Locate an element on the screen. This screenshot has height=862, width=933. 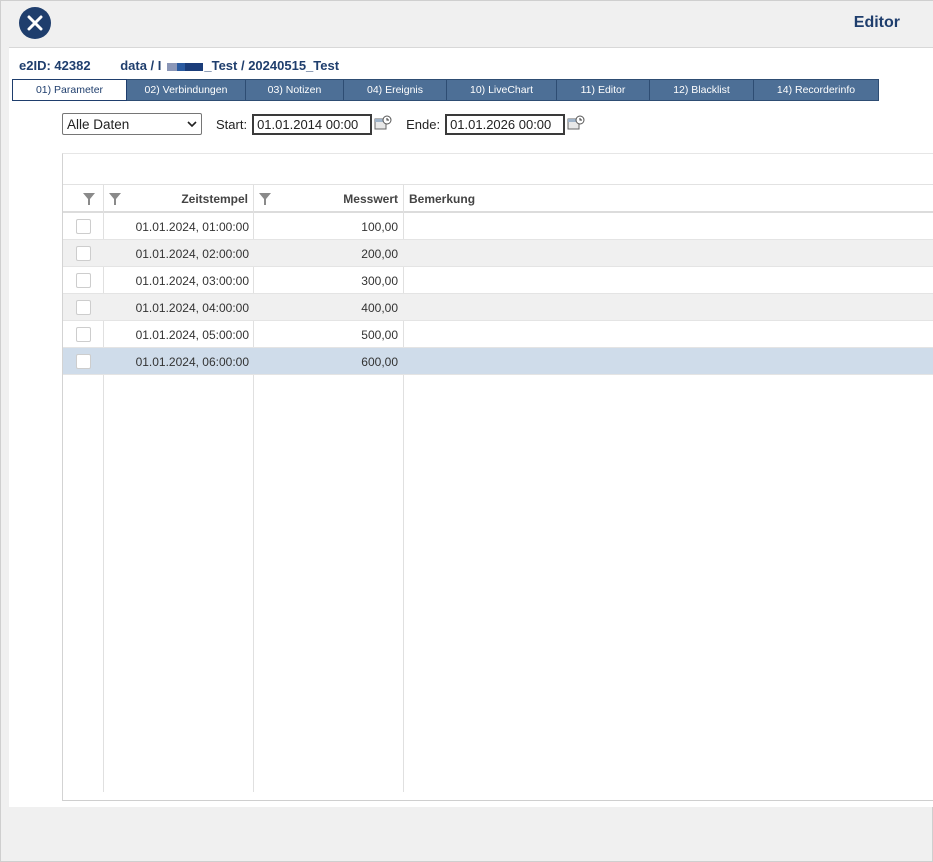
close-button is located at coordinates (35, 23).